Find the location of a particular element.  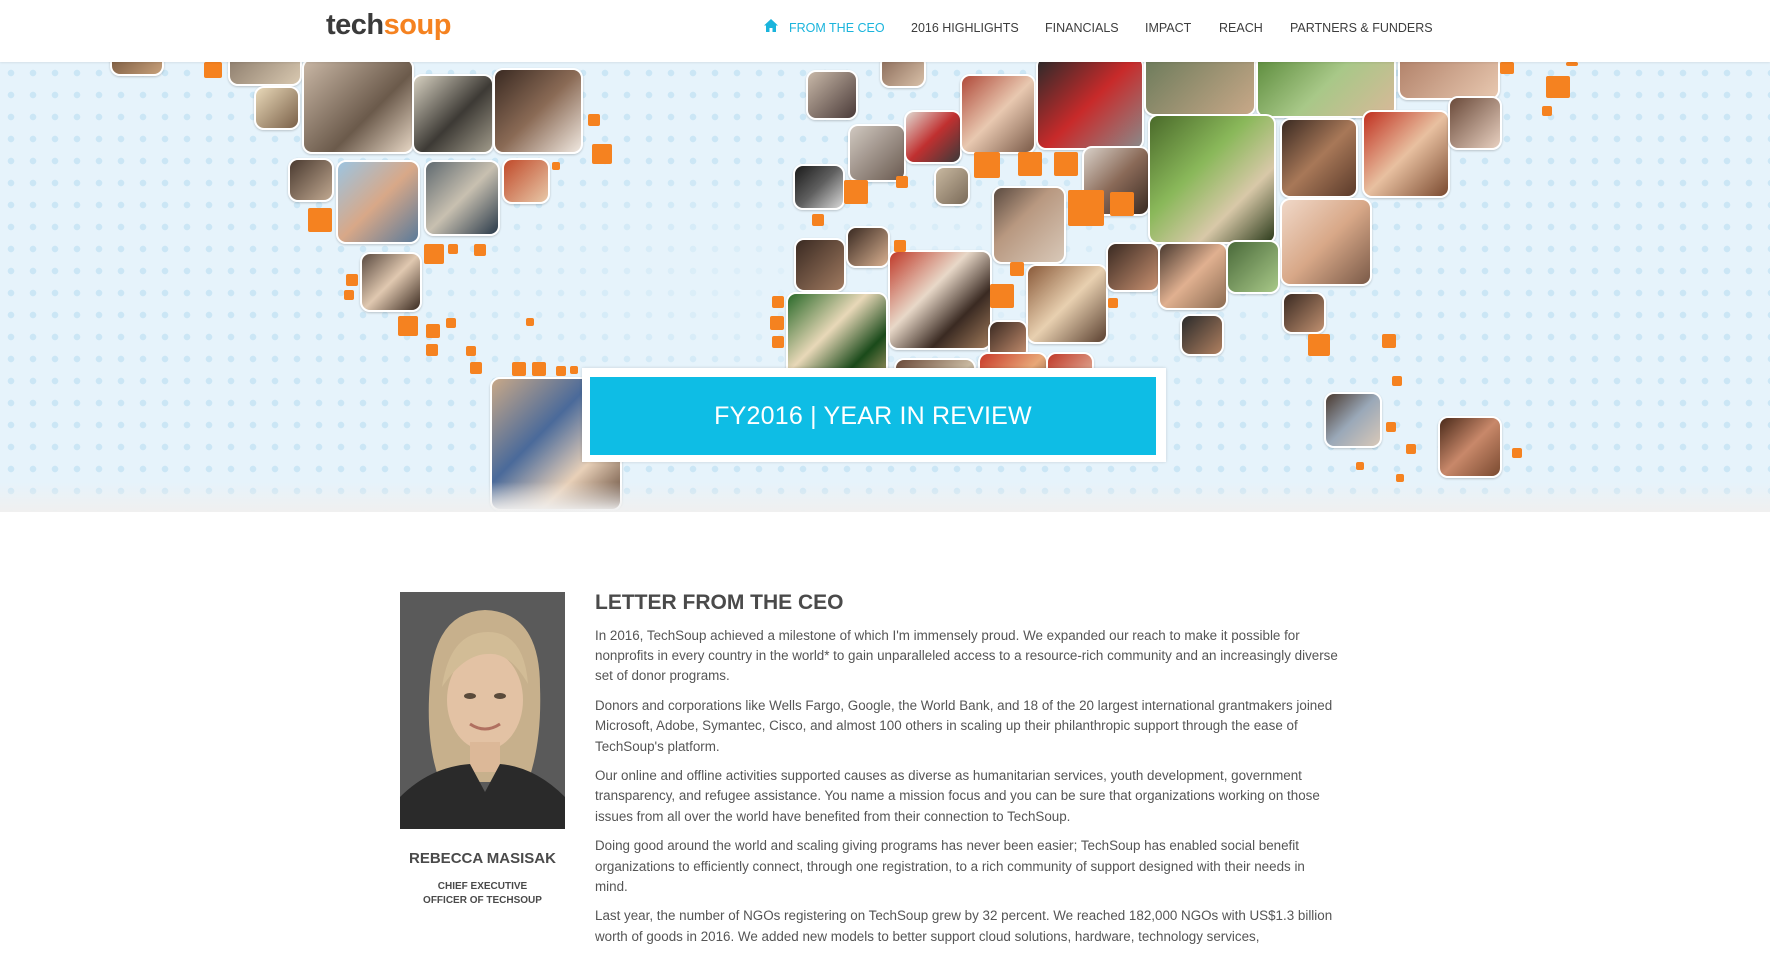

logo-soup: soup is located at coordinates (417, 25).